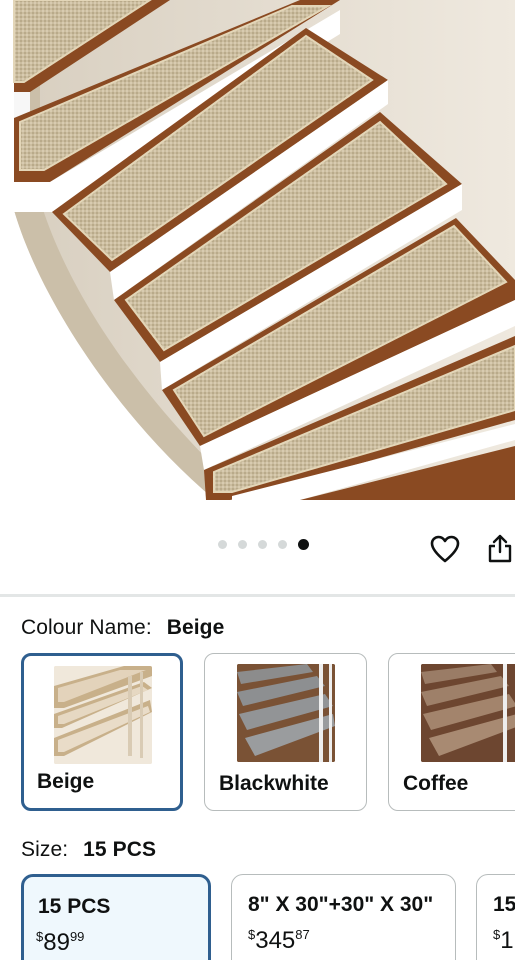  Describe the element at coordinates (274, 783) in the screenshot. I see `swatch-label: Blackwhite` at that location.